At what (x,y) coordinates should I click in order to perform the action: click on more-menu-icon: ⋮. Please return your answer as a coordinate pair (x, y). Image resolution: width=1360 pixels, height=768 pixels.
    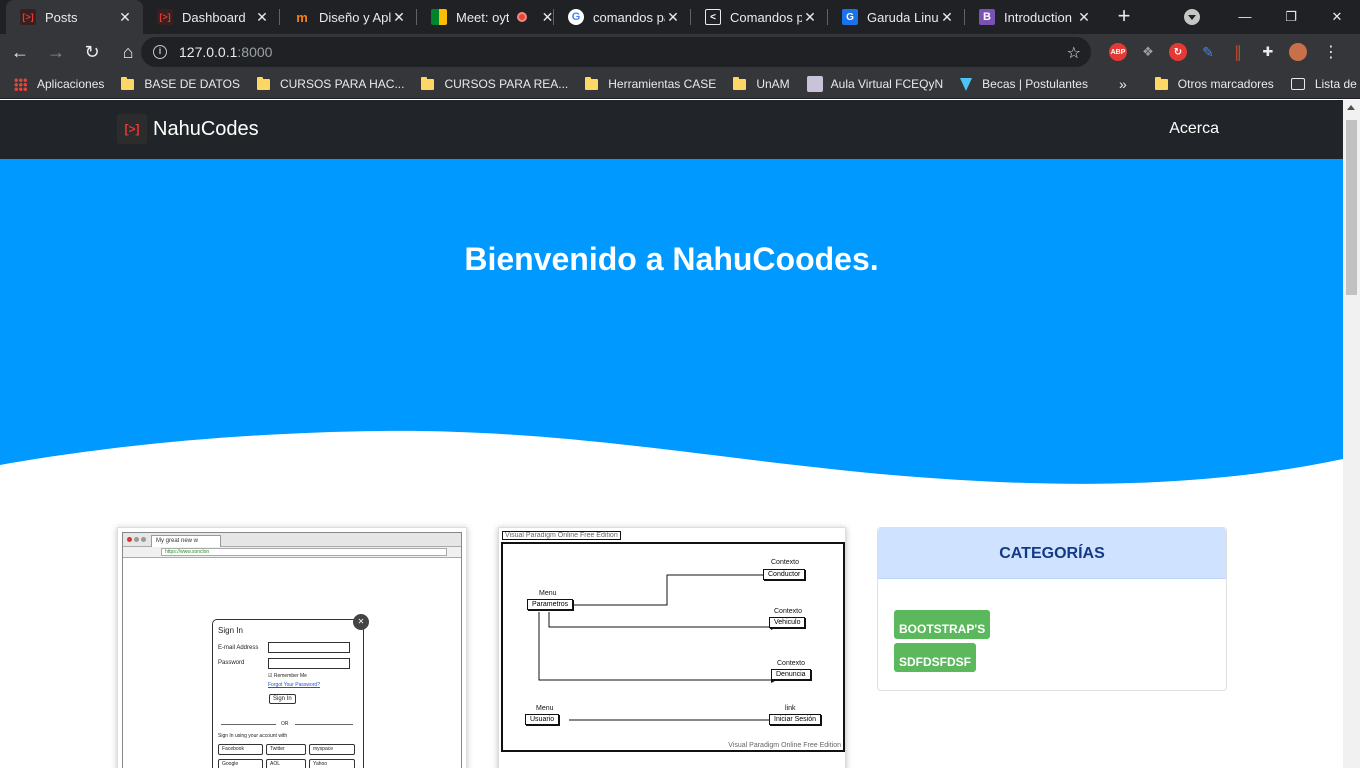
    Looking at the image, I should click on (1331, 52).